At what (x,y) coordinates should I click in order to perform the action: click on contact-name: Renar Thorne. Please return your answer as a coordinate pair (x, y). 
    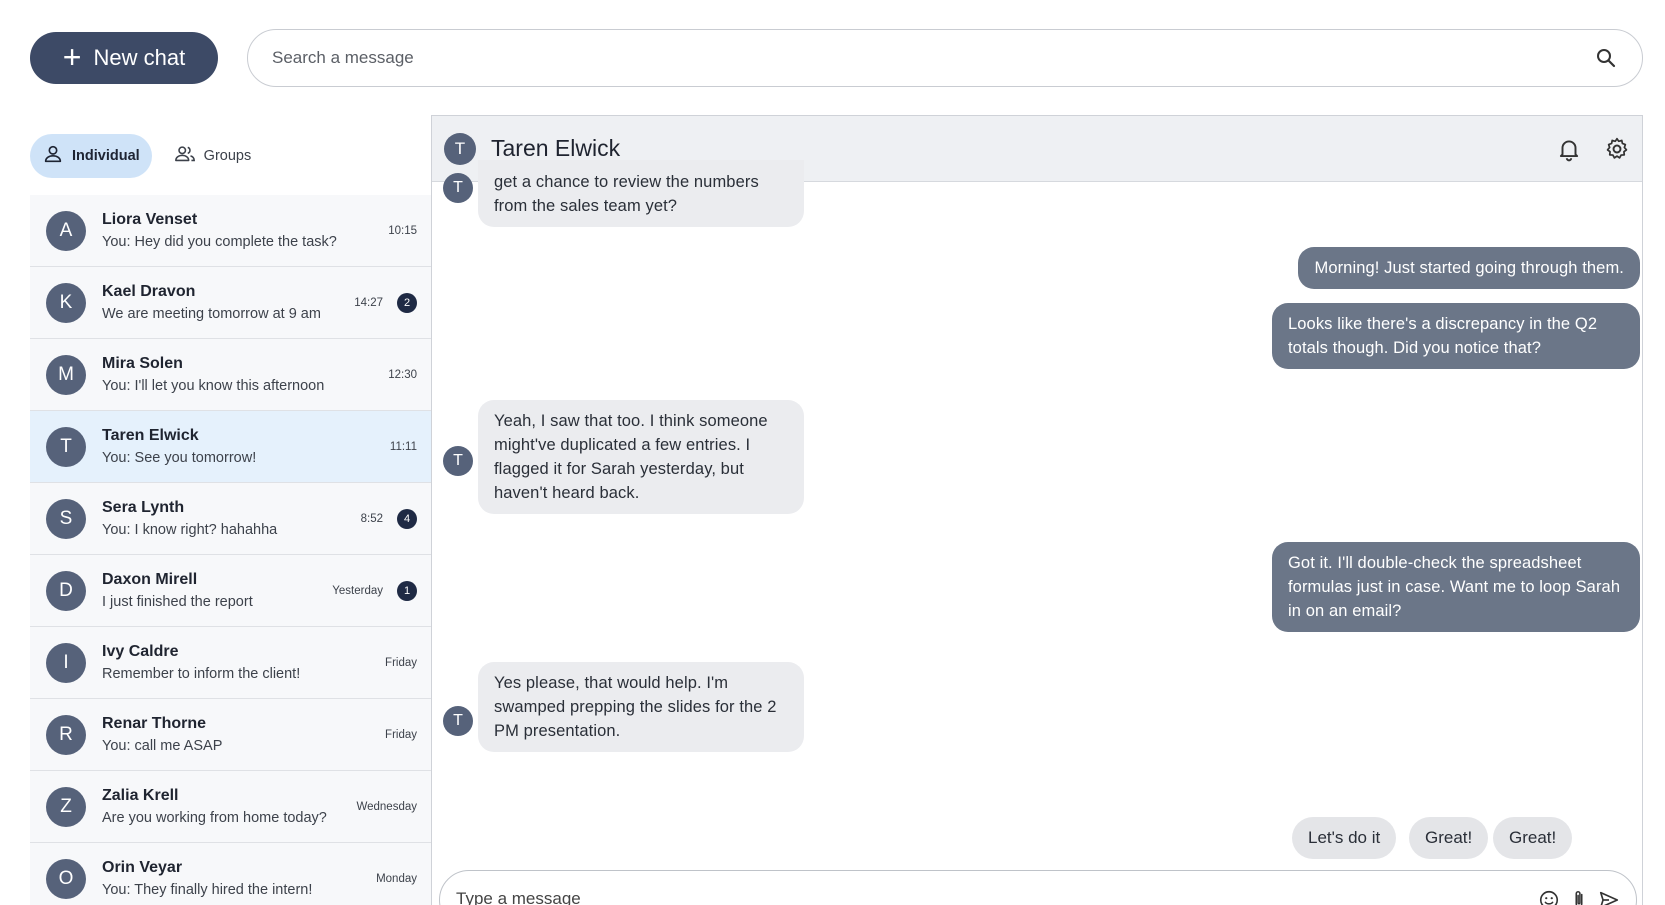
    Looking at the image, I should click on (154, 723).